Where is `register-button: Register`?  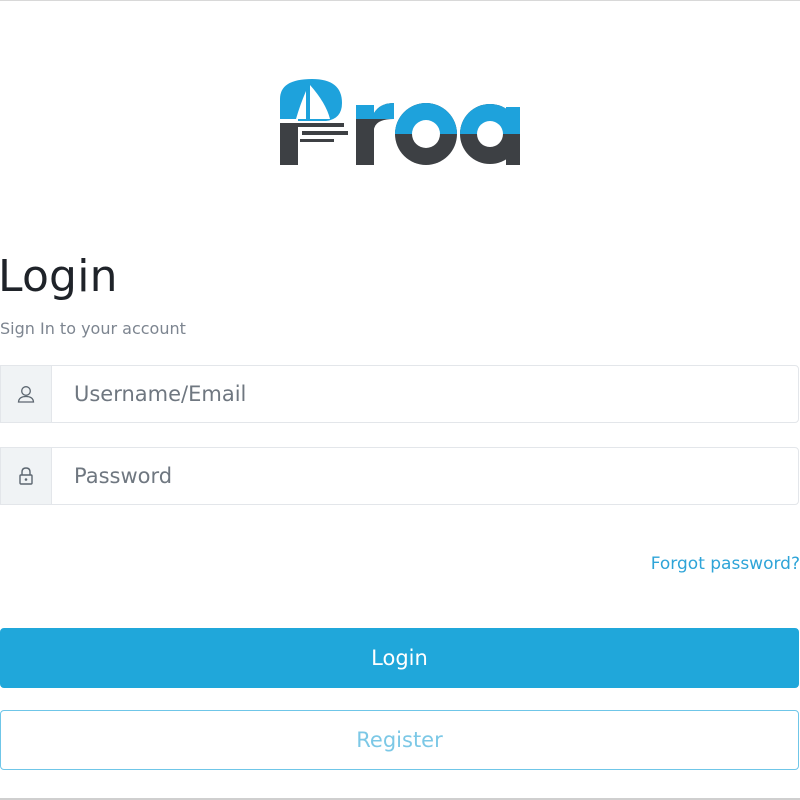
register-button: Register is located at coordinates (399, 740).